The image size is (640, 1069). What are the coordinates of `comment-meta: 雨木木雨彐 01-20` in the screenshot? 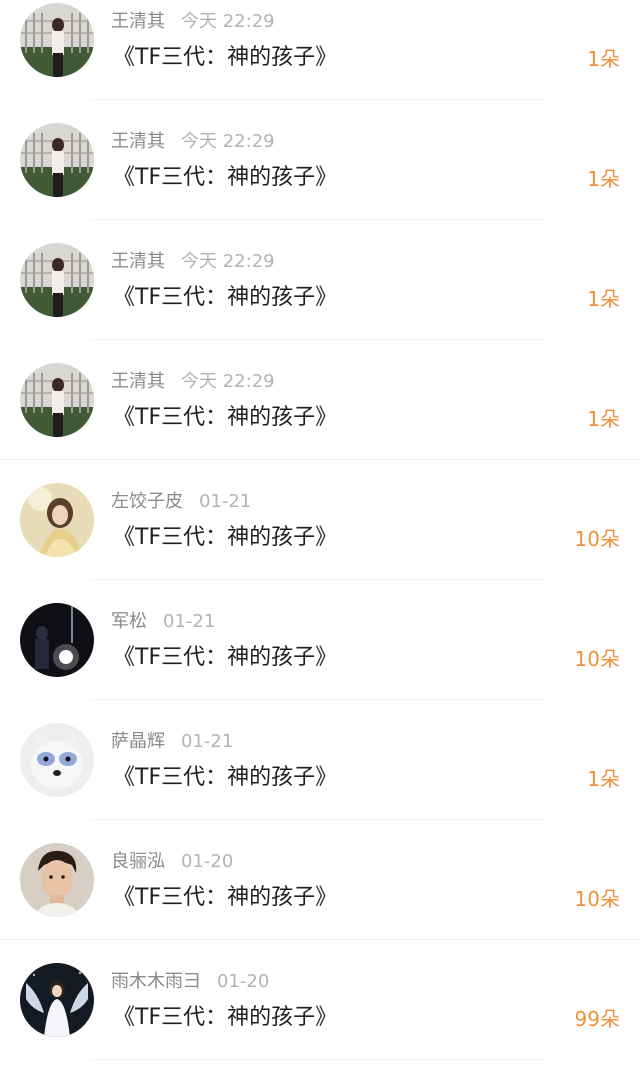 It's located at (190, 982).